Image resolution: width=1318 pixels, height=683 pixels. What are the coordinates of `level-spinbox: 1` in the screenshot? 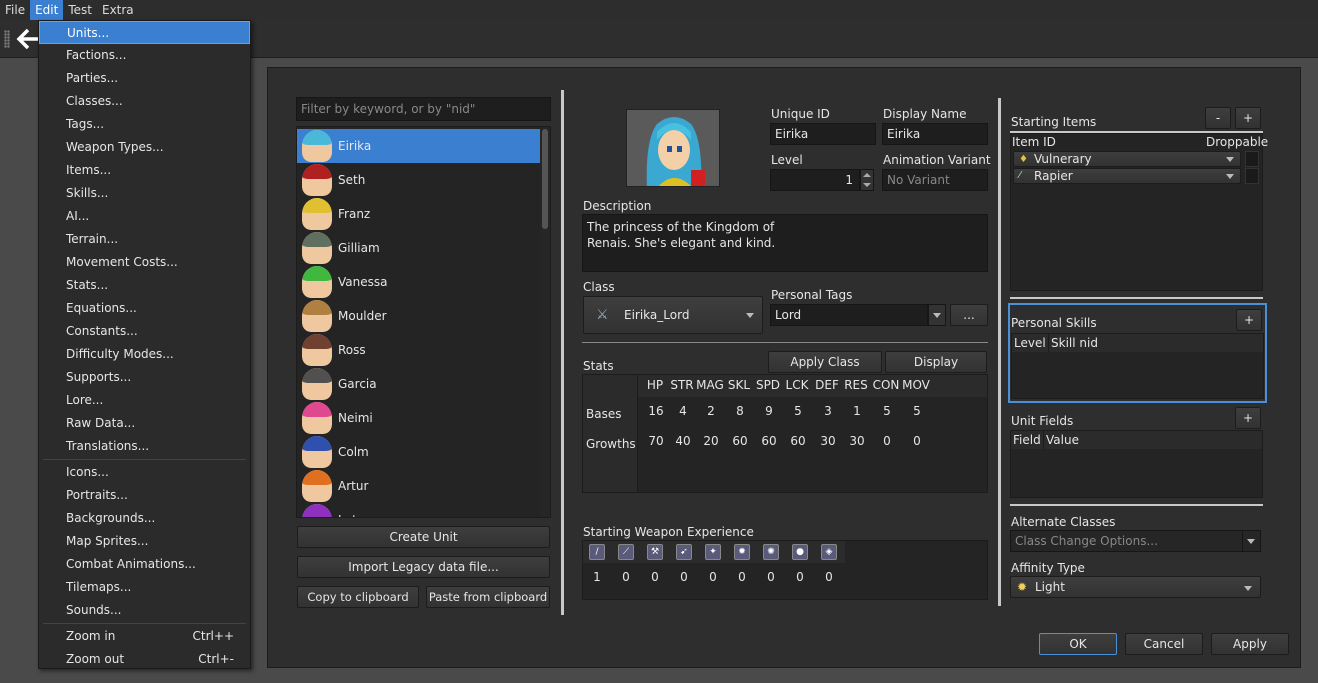 It's located at (815, 180).